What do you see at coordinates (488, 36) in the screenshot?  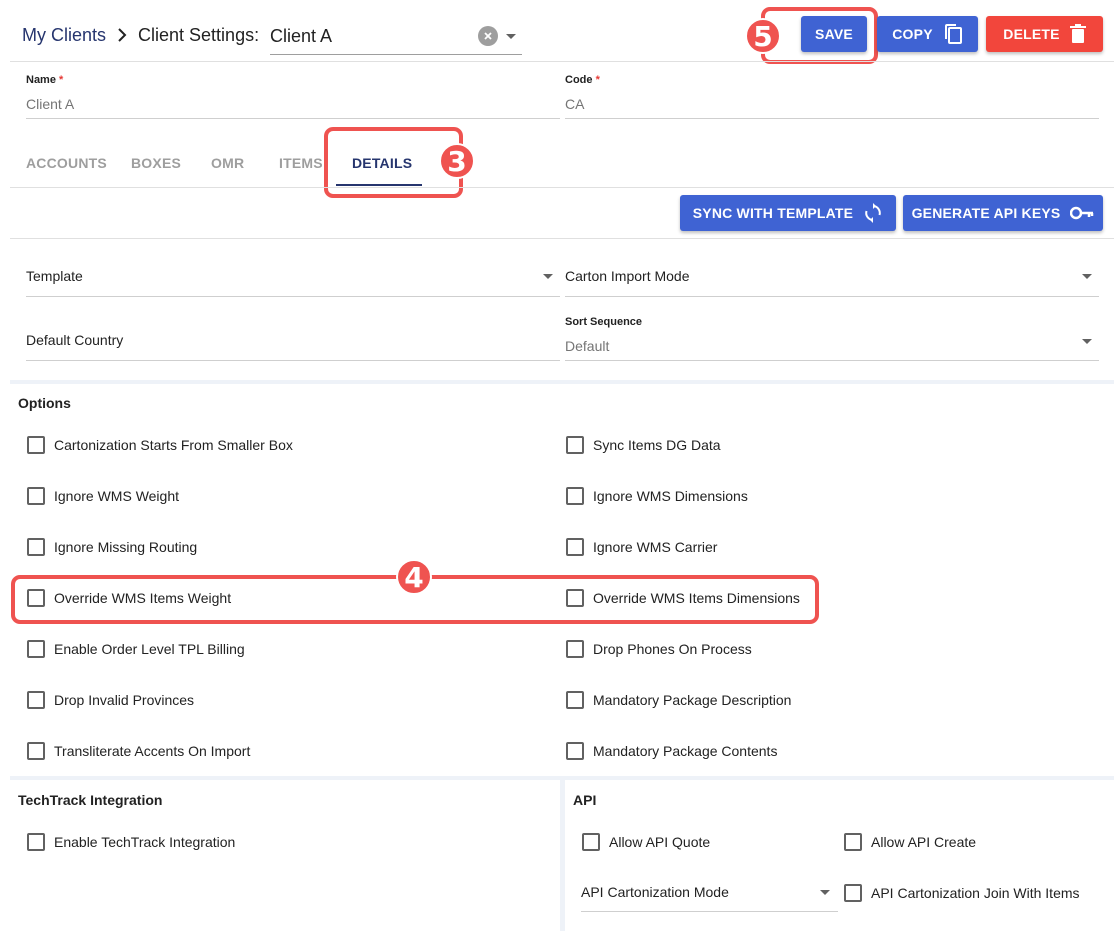 I see `clear-icon` at bounding box center [488, 36].